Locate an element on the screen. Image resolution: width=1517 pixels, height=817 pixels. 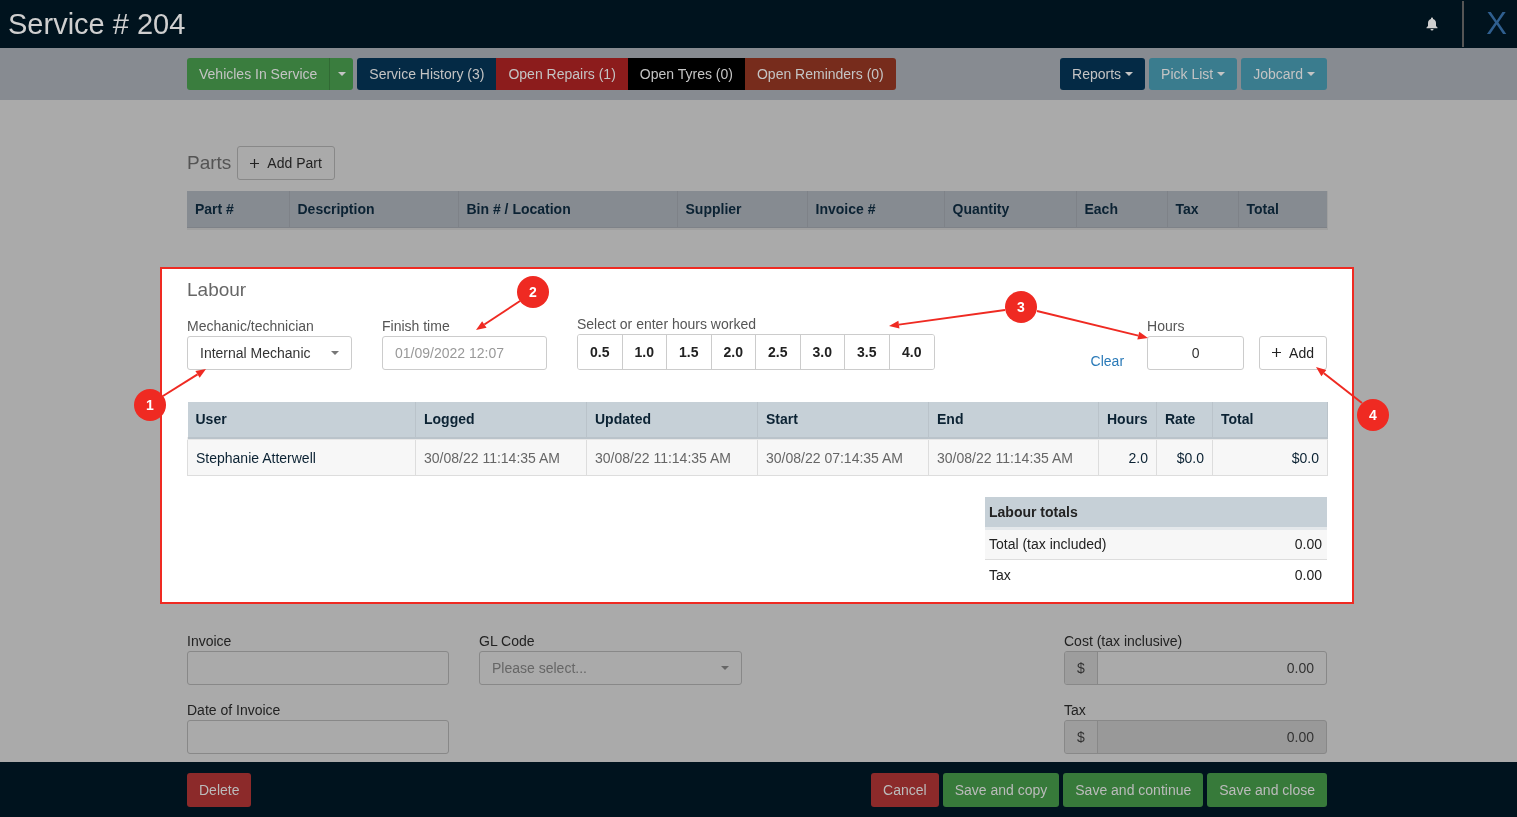
page-title: Service # 204 is located at coordinates (97, 24).